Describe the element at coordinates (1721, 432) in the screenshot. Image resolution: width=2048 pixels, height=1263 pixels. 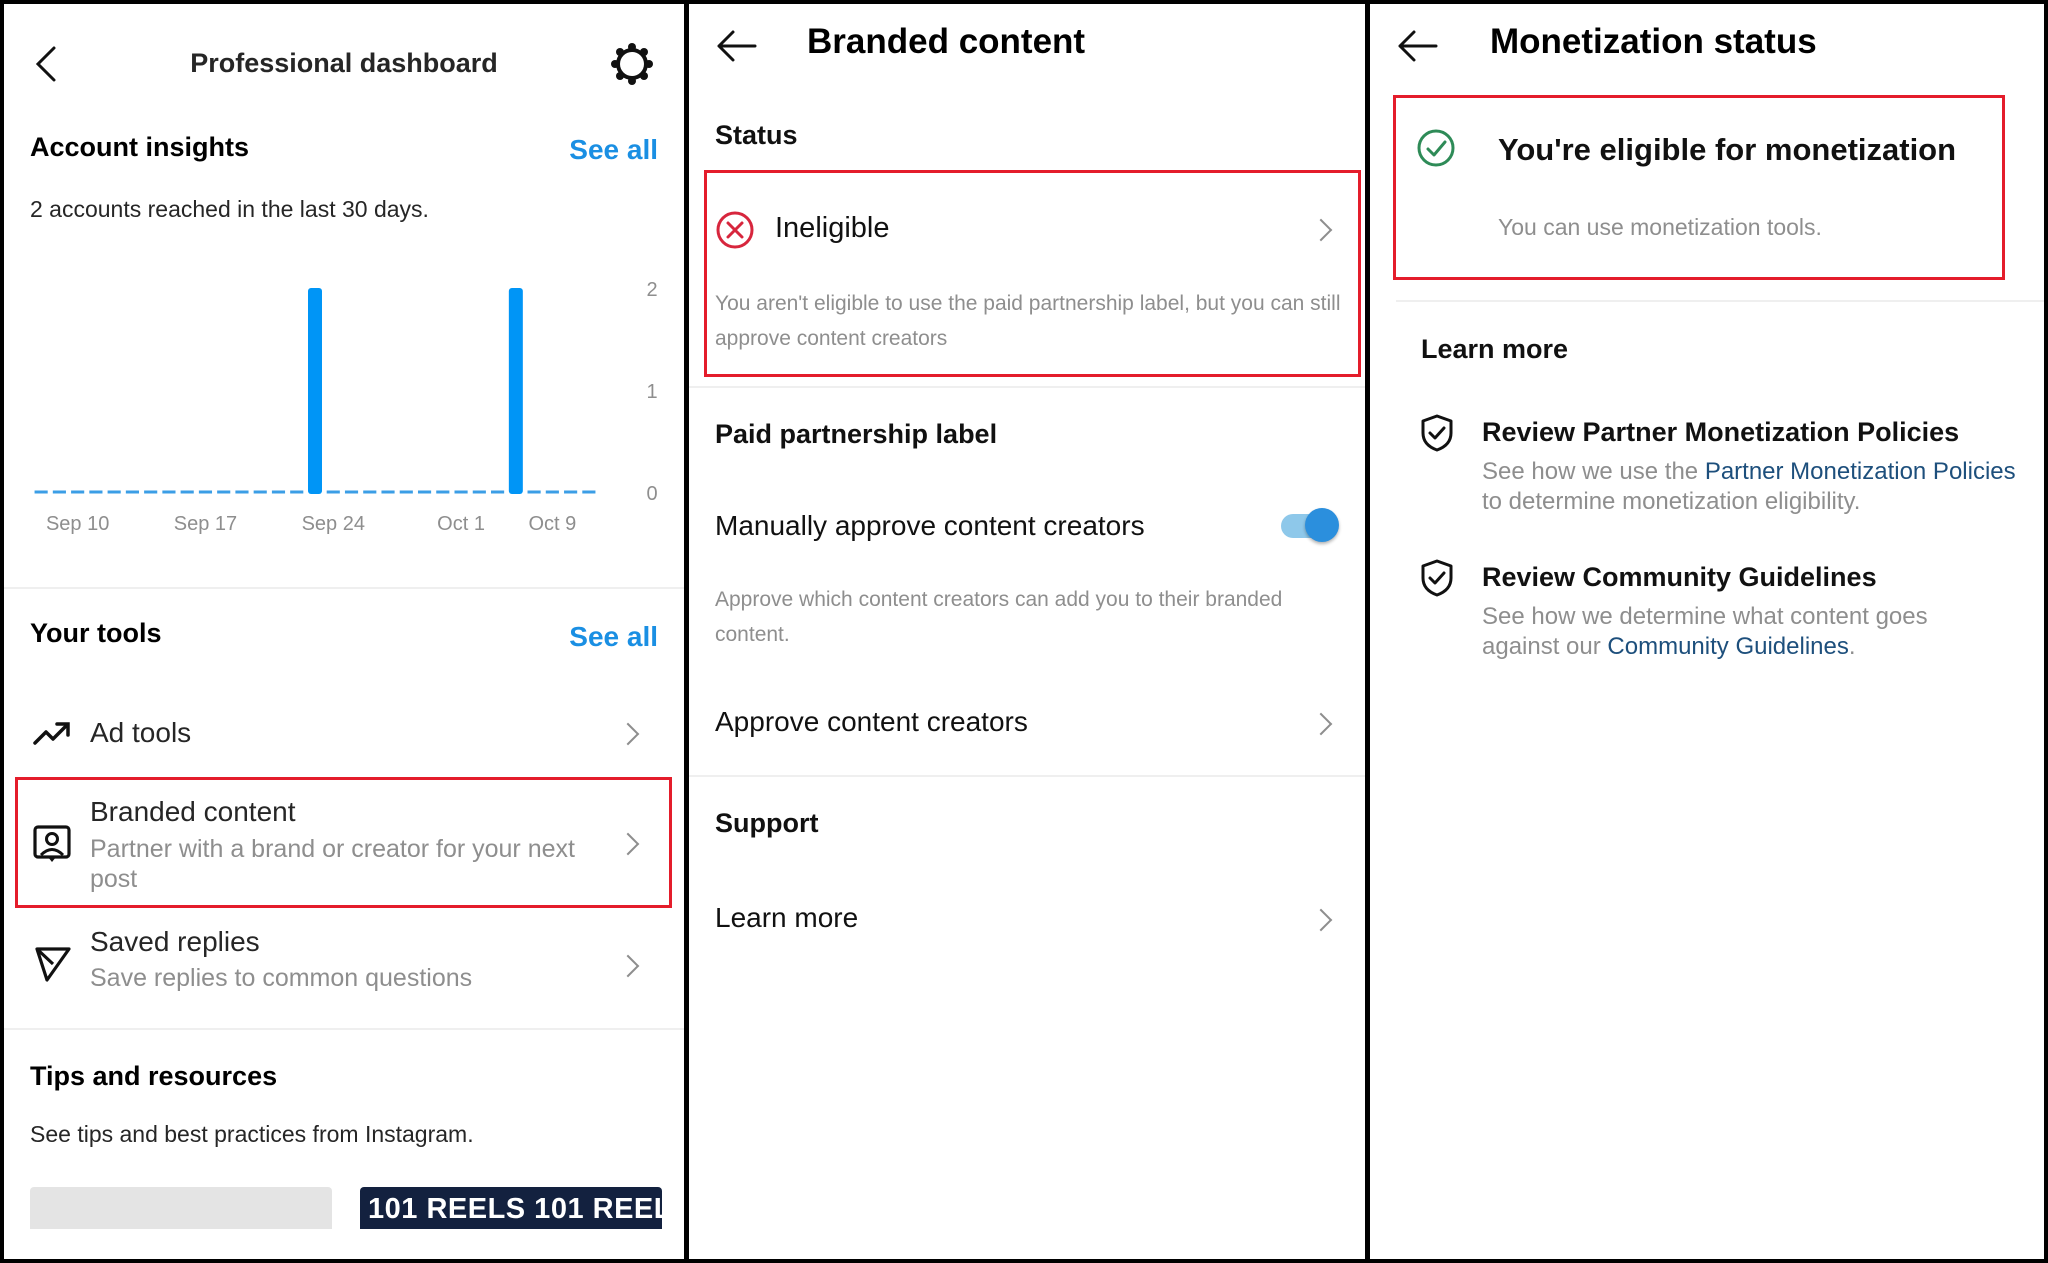
I see `learn-more-item-title: Review Partner Monetization Policies` at that location.